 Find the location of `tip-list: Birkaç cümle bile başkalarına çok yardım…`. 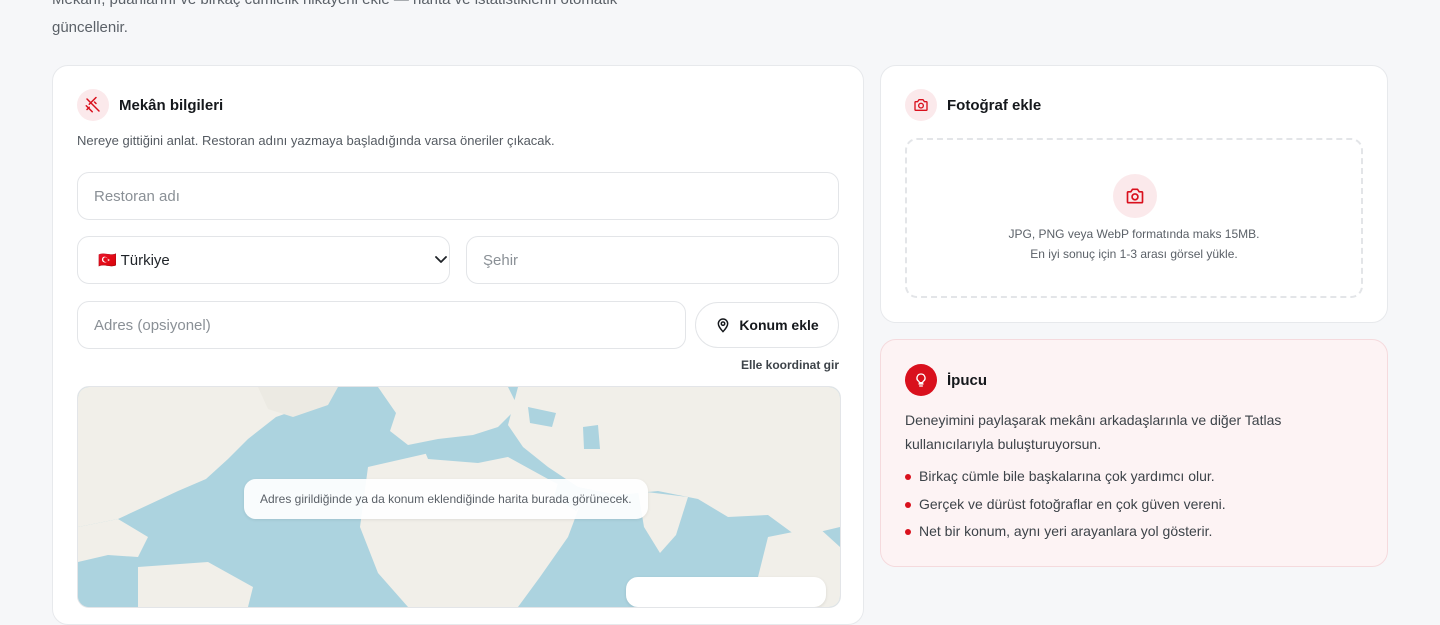

tip-list: Birkaç cümle bile başkalarına çok yardım… is located at coordinates (1065, 507).